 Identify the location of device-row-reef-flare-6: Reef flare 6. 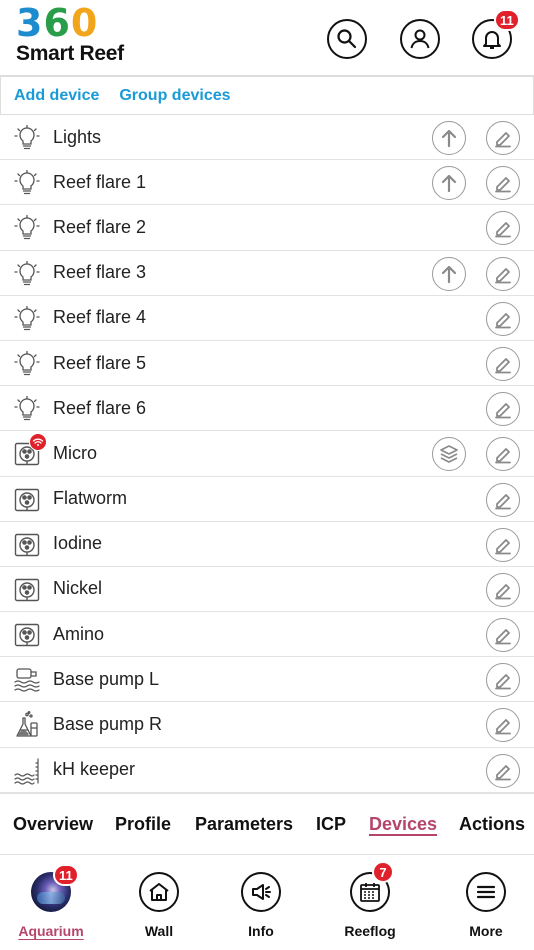
(267, 409).